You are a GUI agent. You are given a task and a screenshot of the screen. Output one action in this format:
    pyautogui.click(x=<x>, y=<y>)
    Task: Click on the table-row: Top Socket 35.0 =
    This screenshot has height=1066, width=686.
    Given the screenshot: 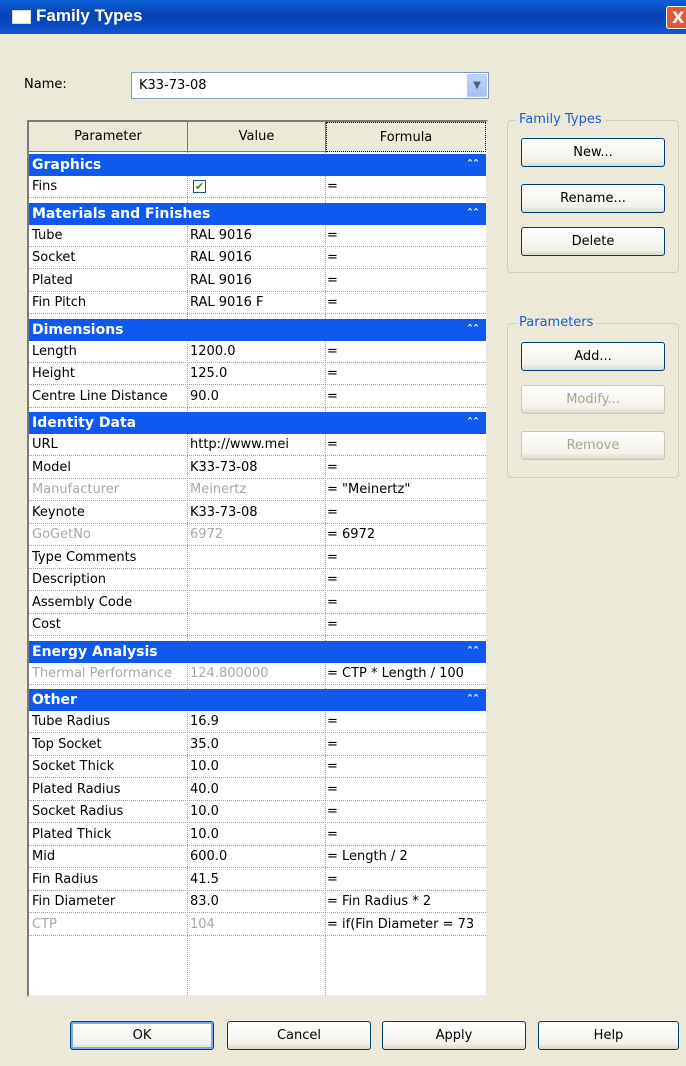 What is the action you would take?
    pyautogui.click(x=257, y=745)
    